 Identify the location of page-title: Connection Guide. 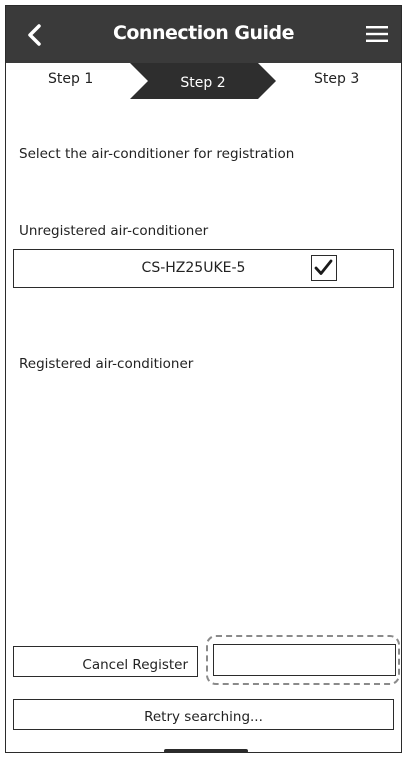
(203, 33).